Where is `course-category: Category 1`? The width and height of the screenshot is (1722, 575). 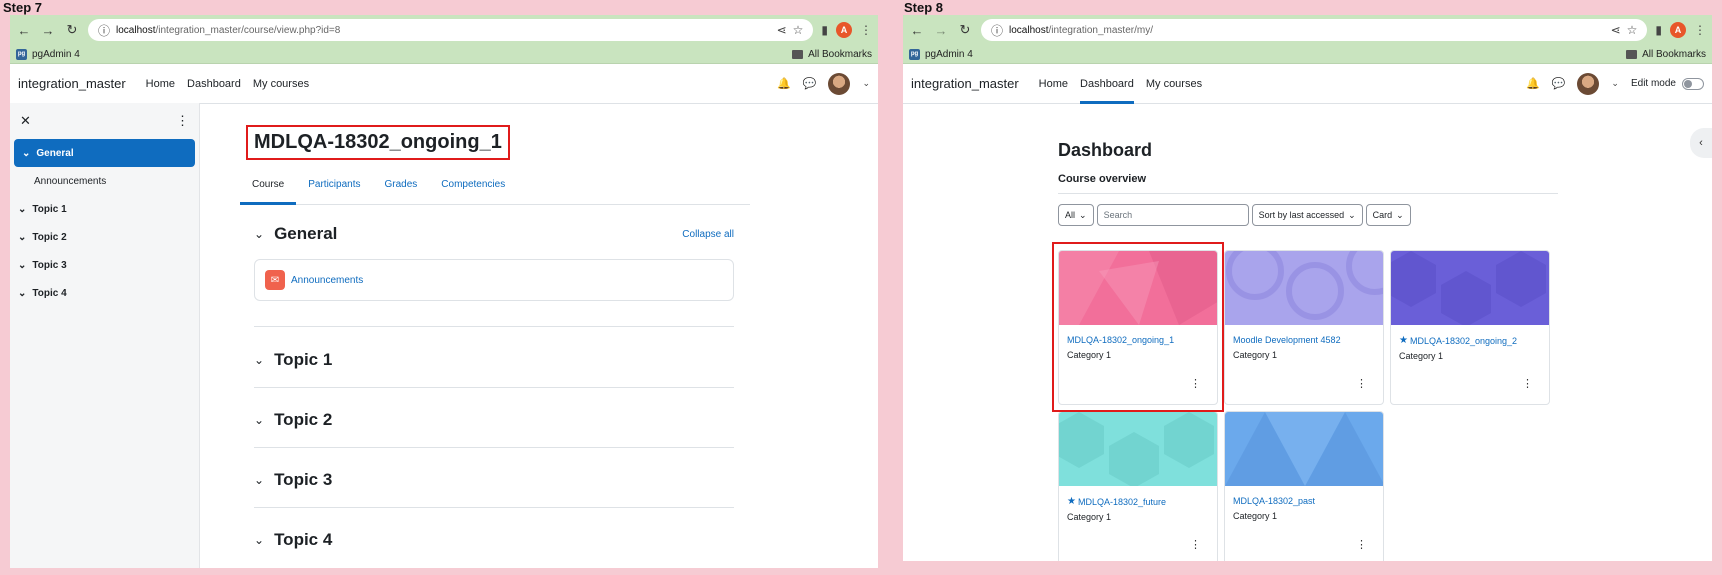 course-category: Category 1 is located at coordinates (1255, 355).